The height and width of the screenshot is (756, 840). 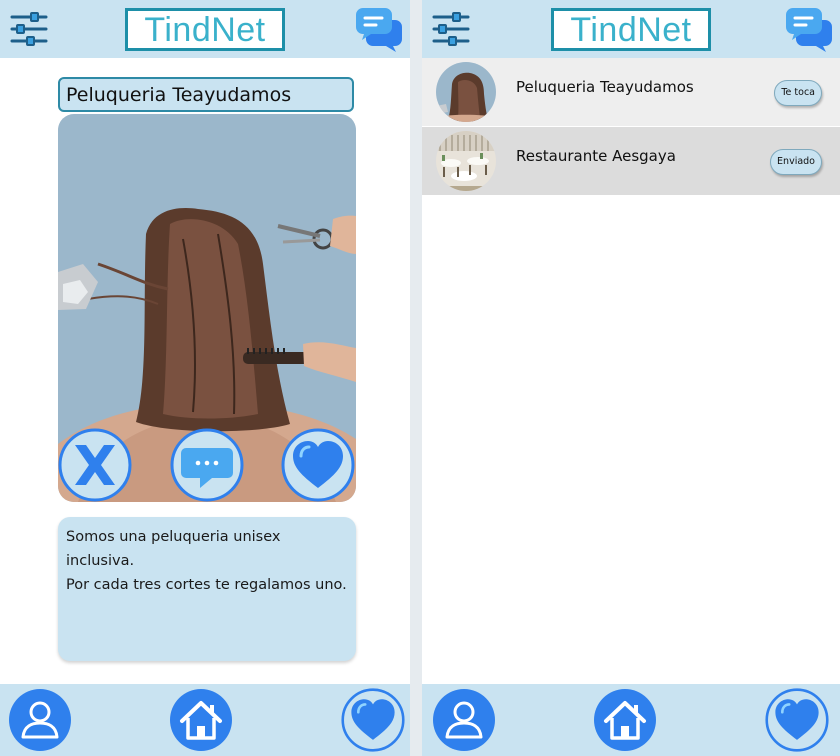 I want to click on match-list-item: Restaurante Aesgaya Enviado, so click(x=631, y=161).